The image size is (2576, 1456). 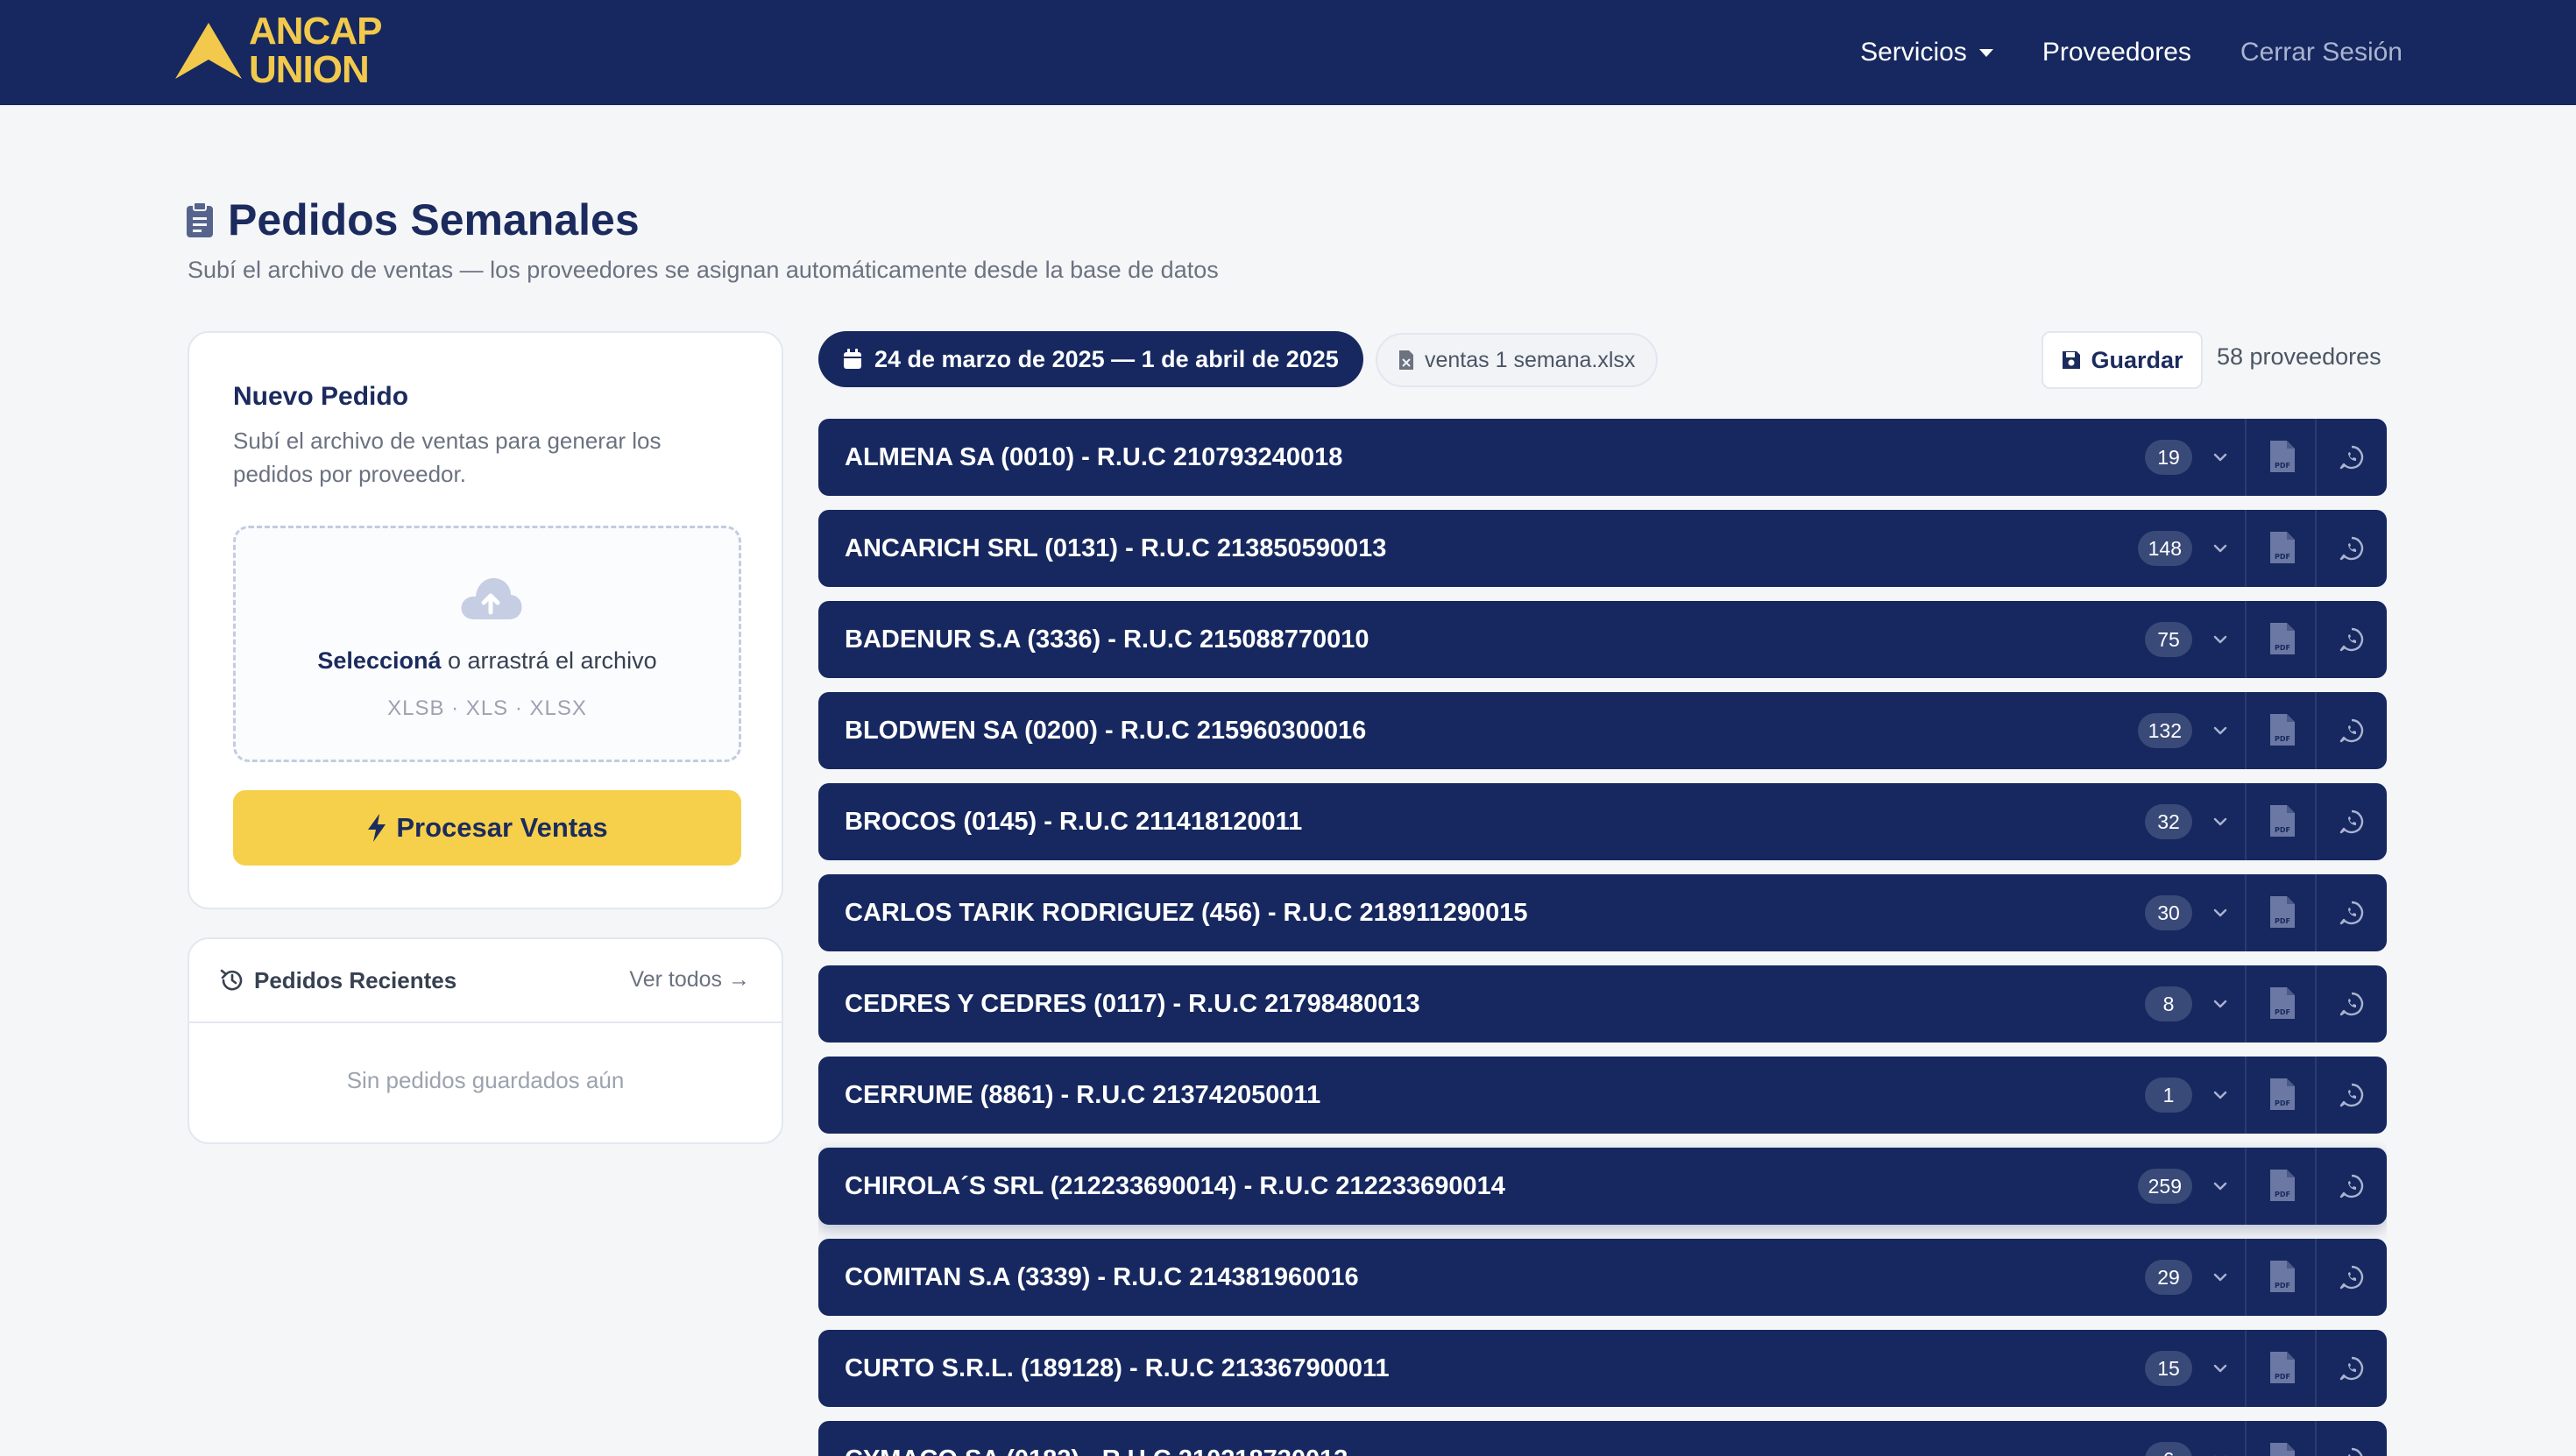 I want to click on excel-file-icon, so click(x=1406, y=360).